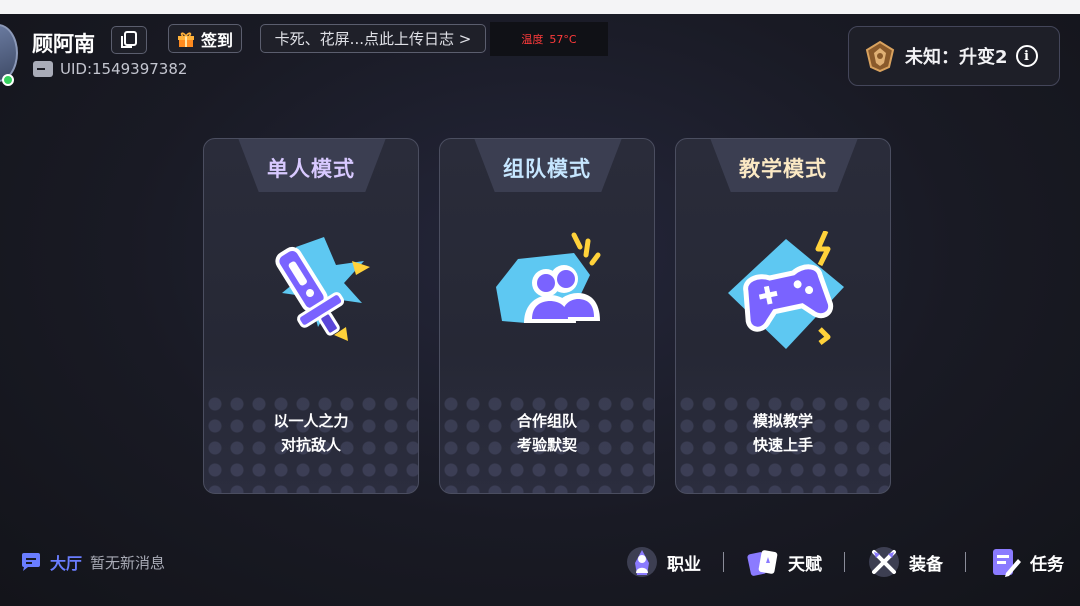 The image size is (1080, 606). What do you see at coordinates (880, 56) in the screenshot?
I see `rank-badge-icon` at bounding box center [880, 56].